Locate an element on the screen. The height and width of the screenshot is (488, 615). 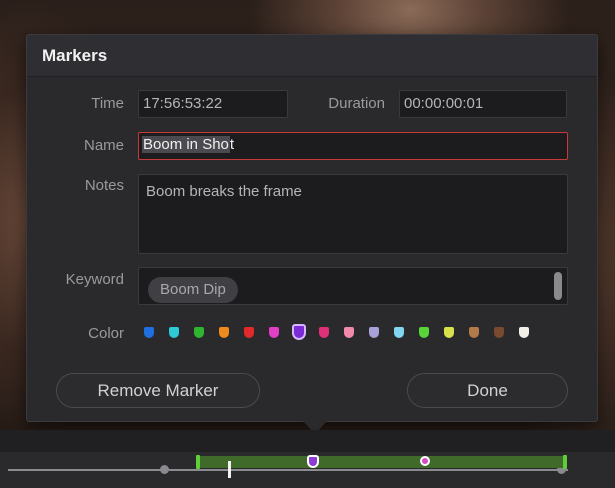
clip-start-edge is located at coordinates (198, 462).